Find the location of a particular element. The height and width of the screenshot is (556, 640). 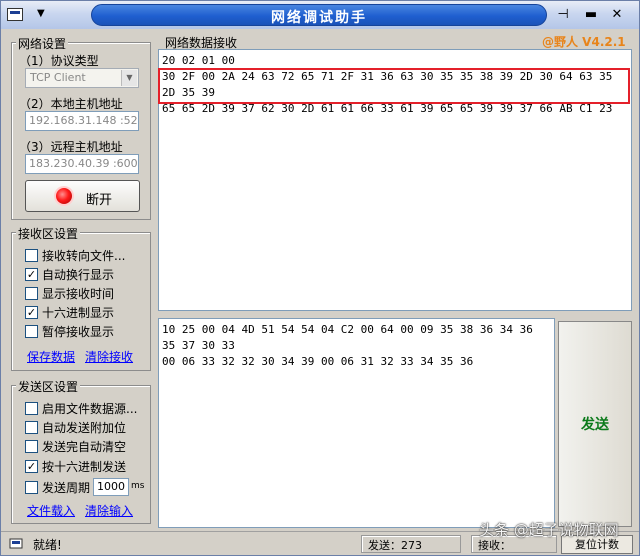

local-host-field: 192.168.31.148 :52595 is located at coordinates (82, 121).